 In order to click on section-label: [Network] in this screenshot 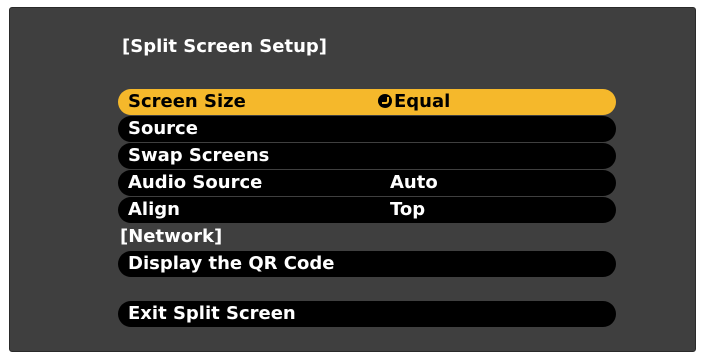, I will do `click(171, 236)`.